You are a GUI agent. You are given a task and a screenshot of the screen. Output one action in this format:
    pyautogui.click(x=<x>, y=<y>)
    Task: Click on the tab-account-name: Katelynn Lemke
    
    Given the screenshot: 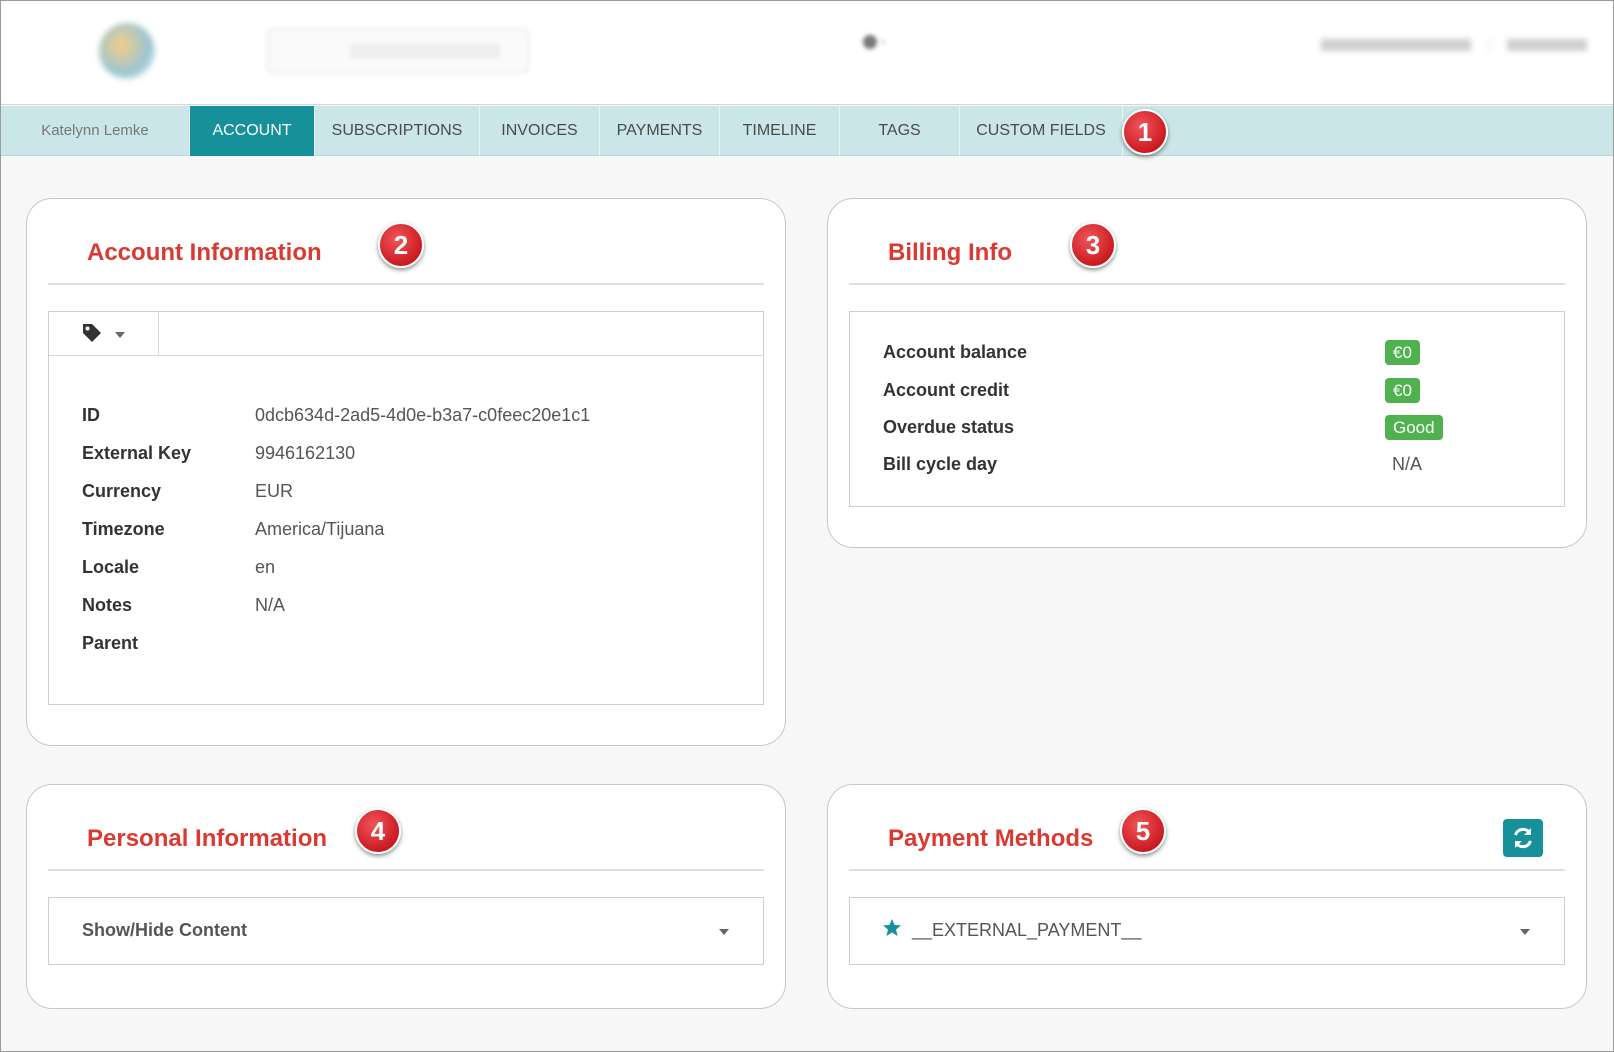 What is the action you would take?
    pyautogui.click(x=95, y=131)
    